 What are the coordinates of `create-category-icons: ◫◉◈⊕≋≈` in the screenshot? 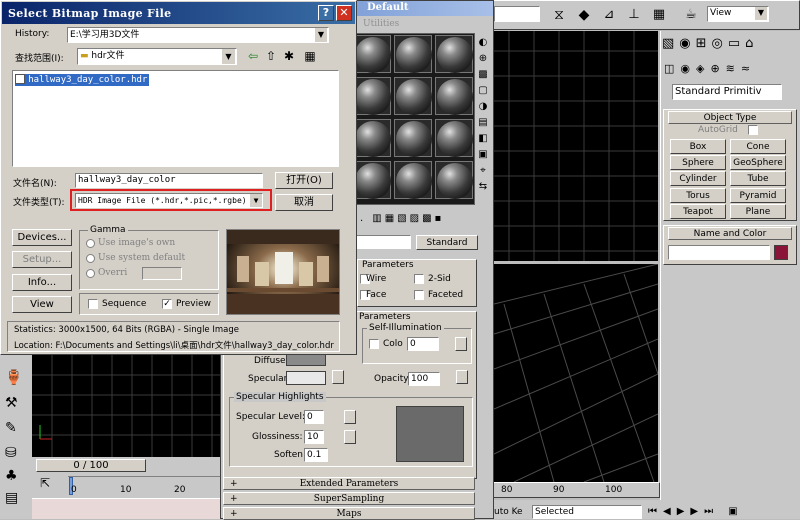 It's located at (731, 69).